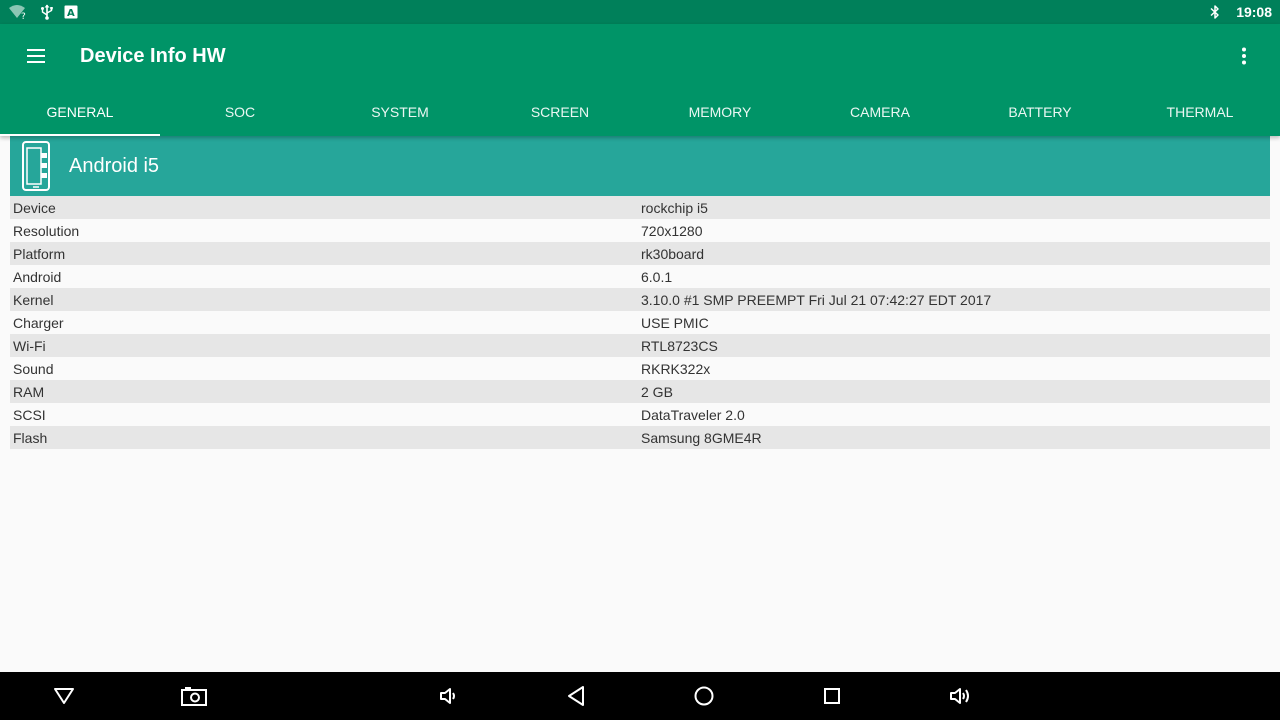  Describe the element at coordinates (400, 112) in the screenshot. I see `tab-system: SYSTEM` at that location.